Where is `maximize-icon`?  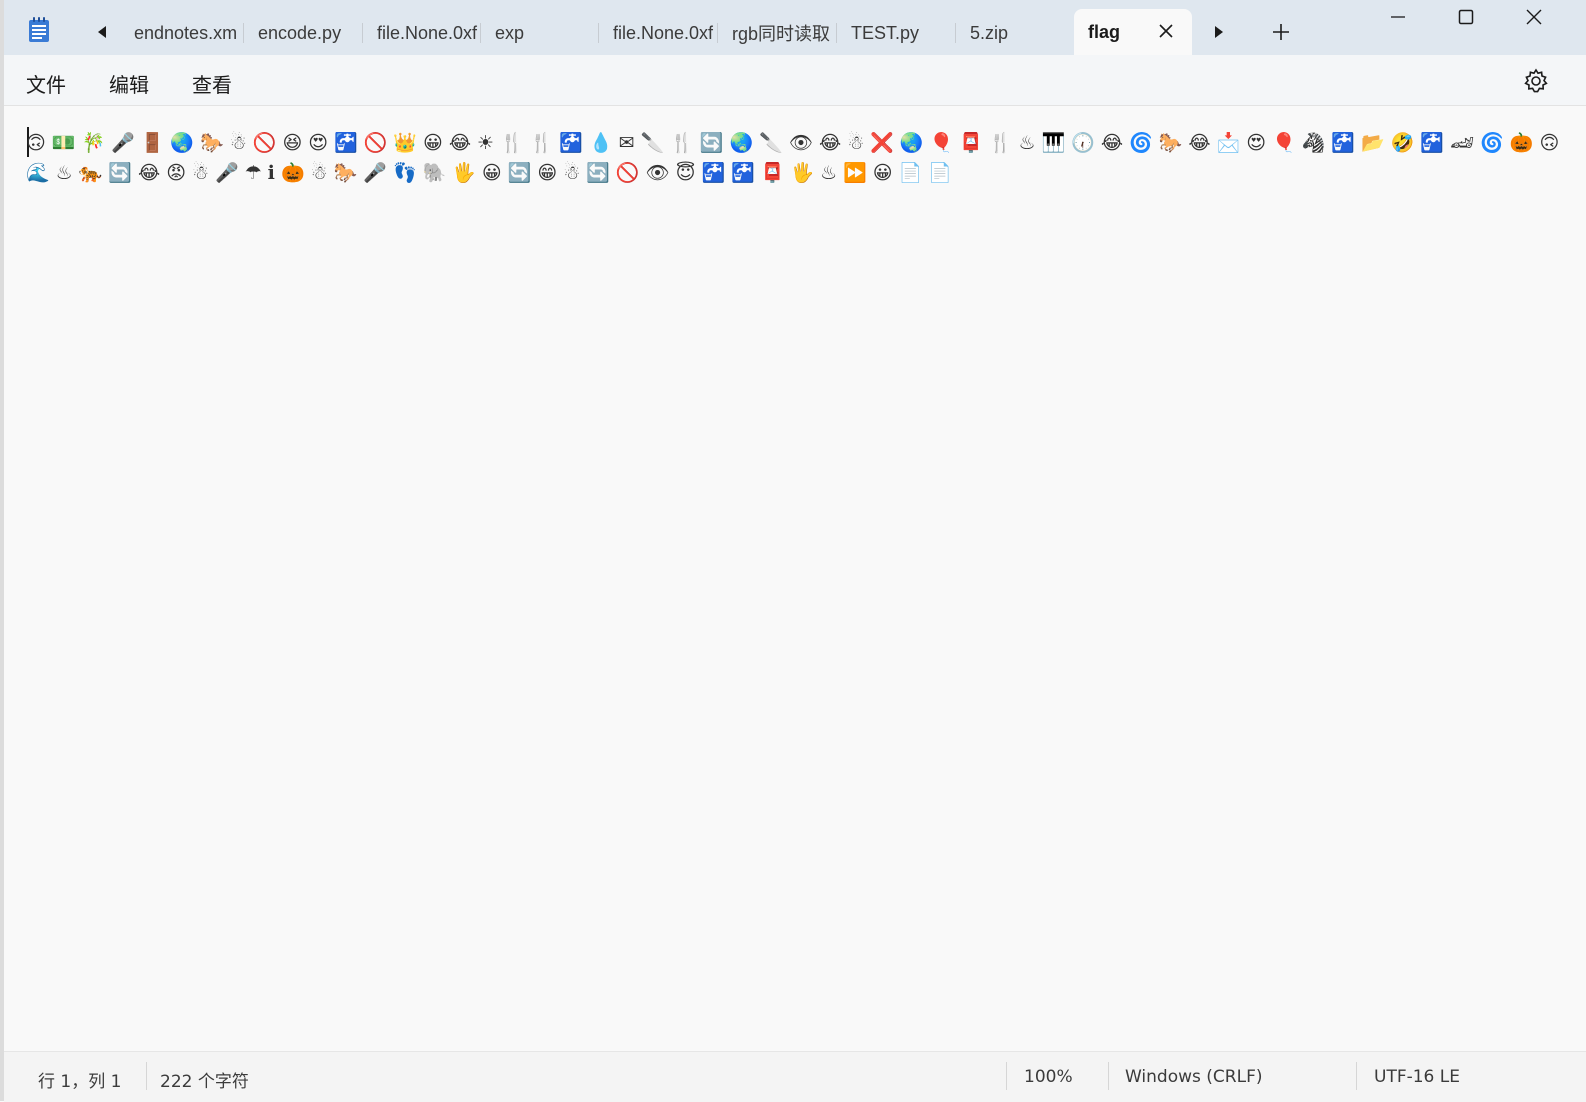 maximize-icon is located at coordinates (1466, 17).